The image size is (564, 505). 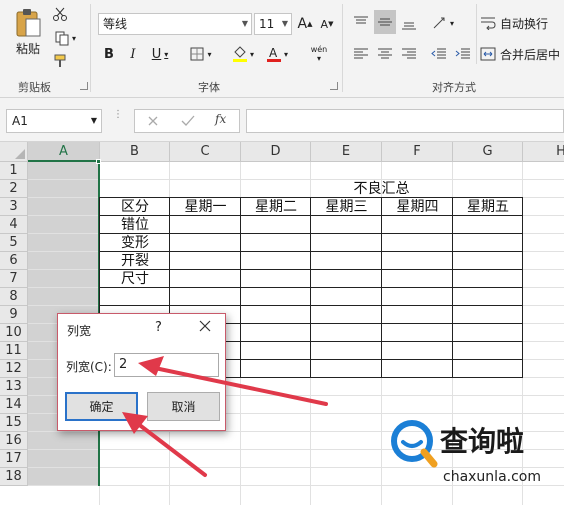 What do you see at coordinates (135, 225) in the screenshot?
I see `category-cell: 错位` at bounding box center [135, 225].